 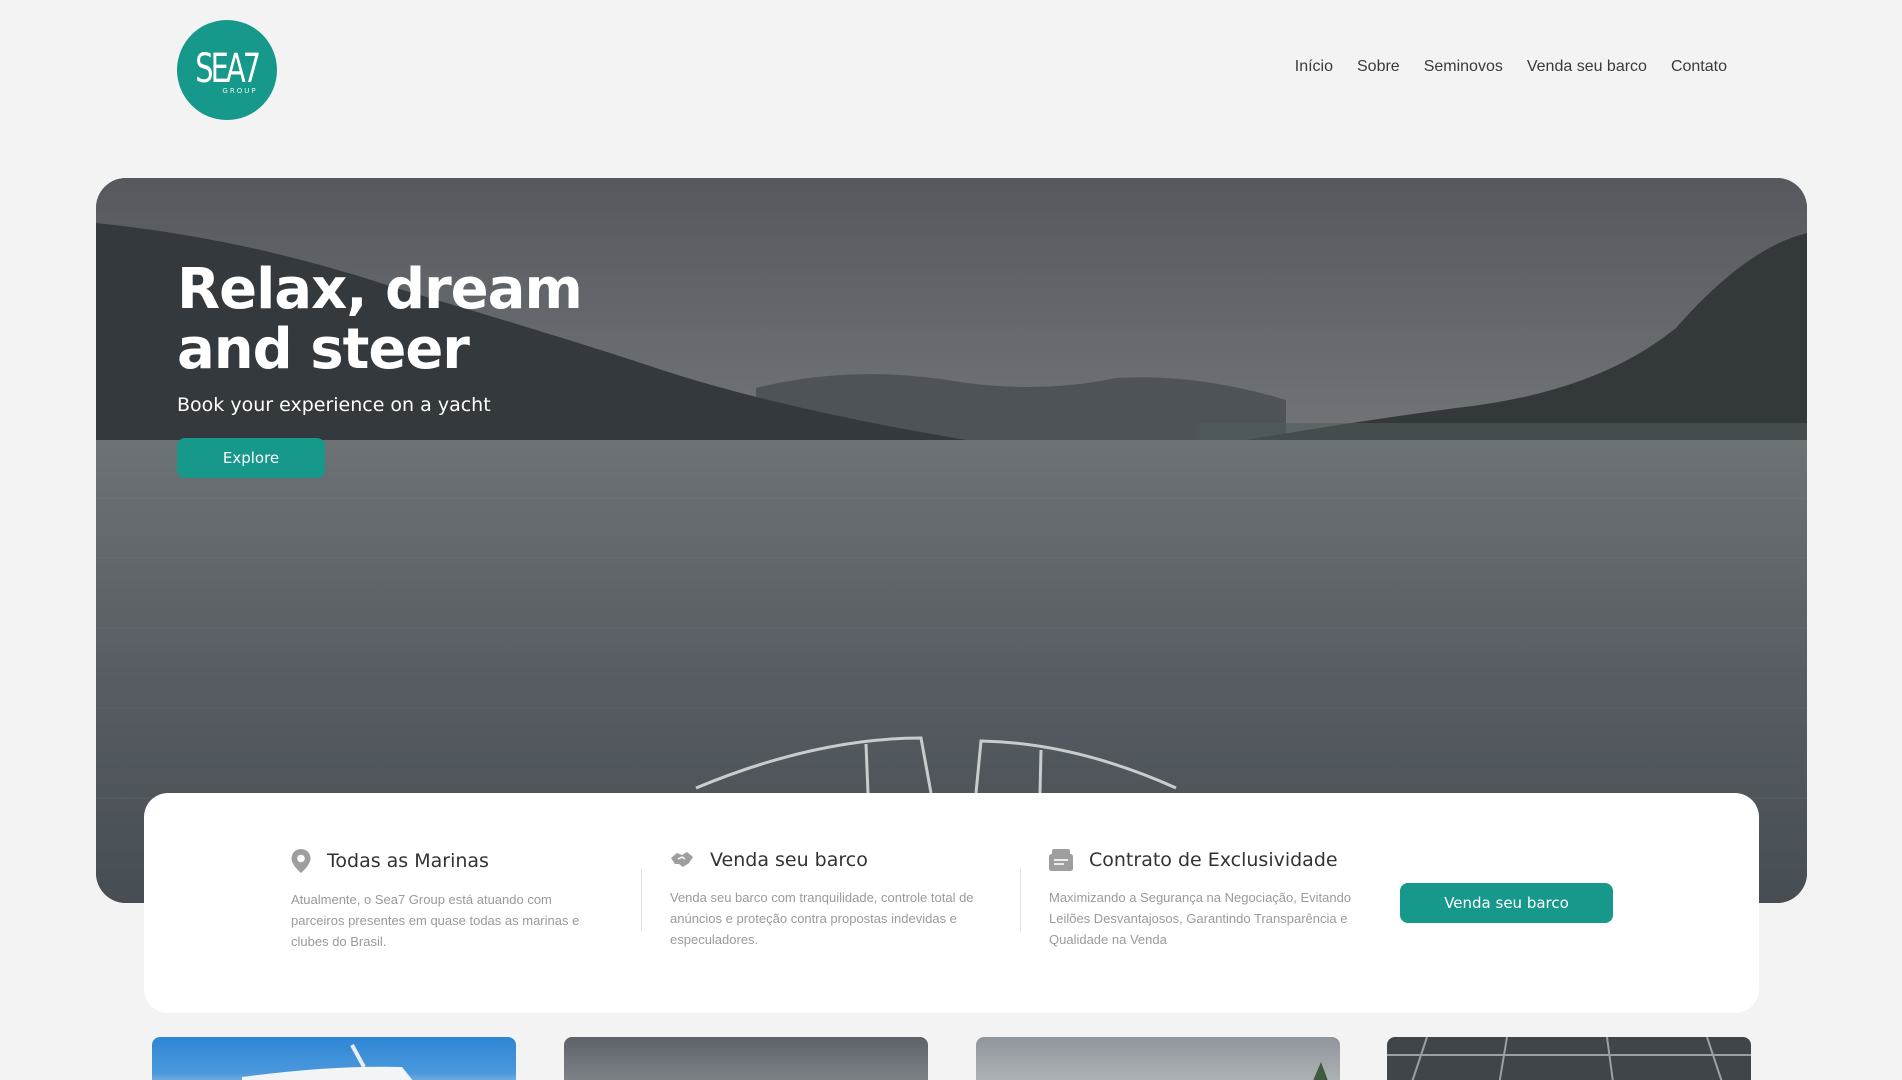 I want to click on nav-contato: Contato, so click(x=1699, y=67).